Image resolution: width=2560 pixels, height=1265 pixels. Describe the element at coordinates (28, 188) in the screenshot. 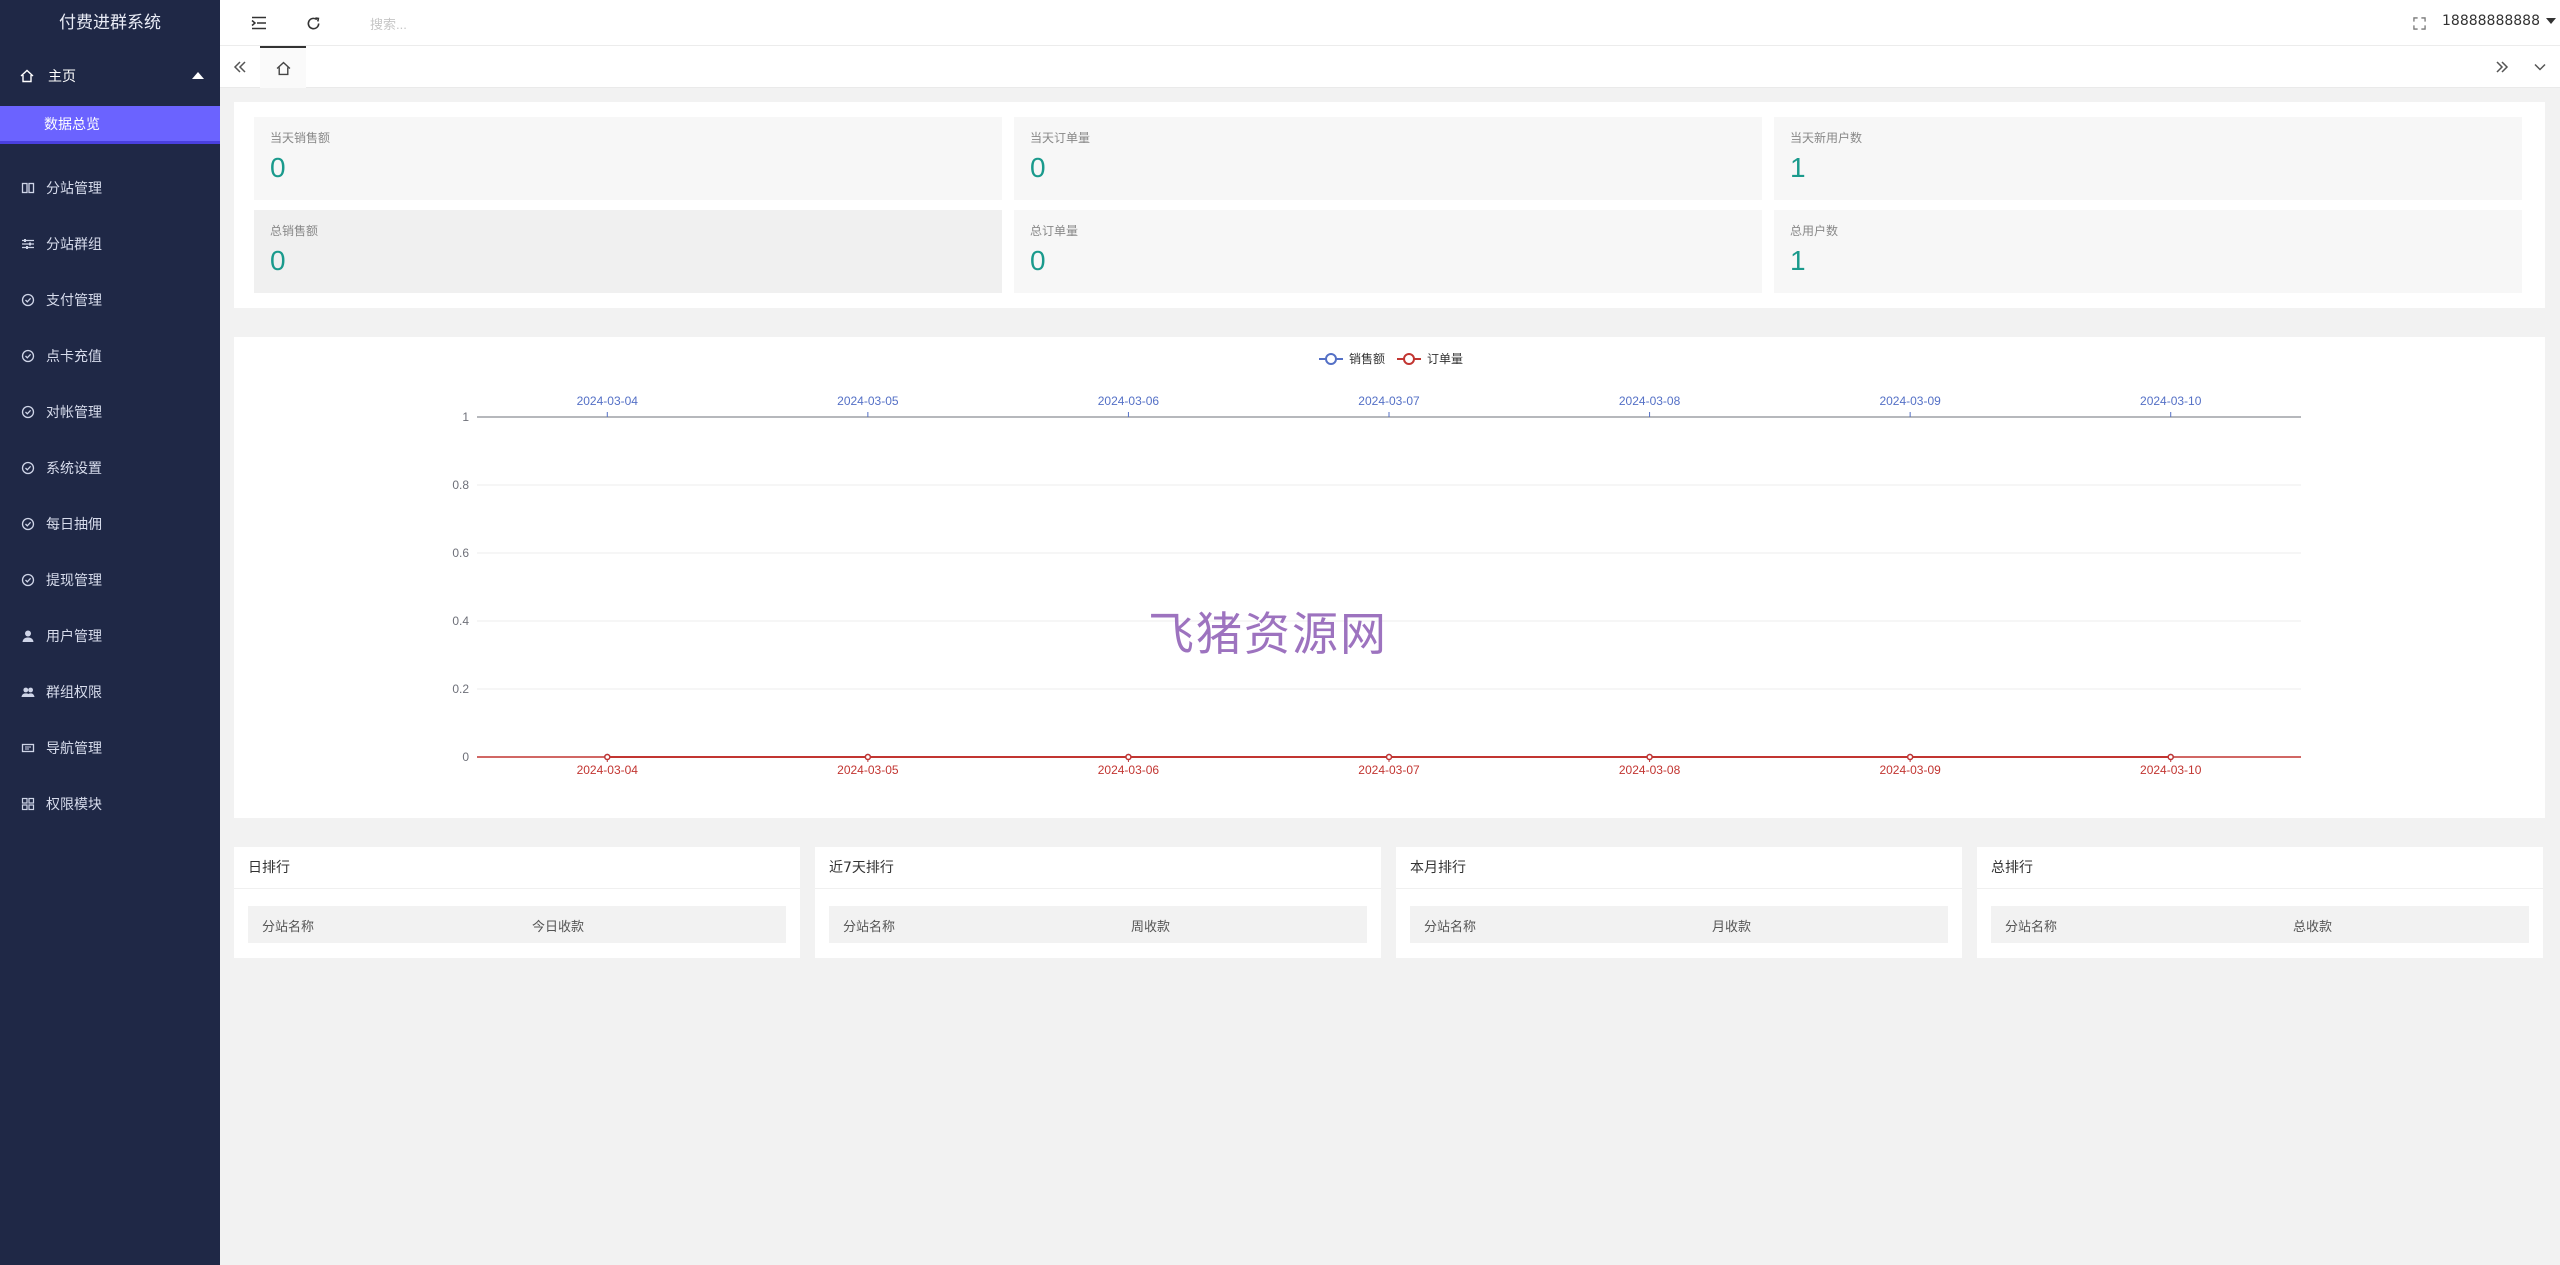

I see `columns-icon` at that location.